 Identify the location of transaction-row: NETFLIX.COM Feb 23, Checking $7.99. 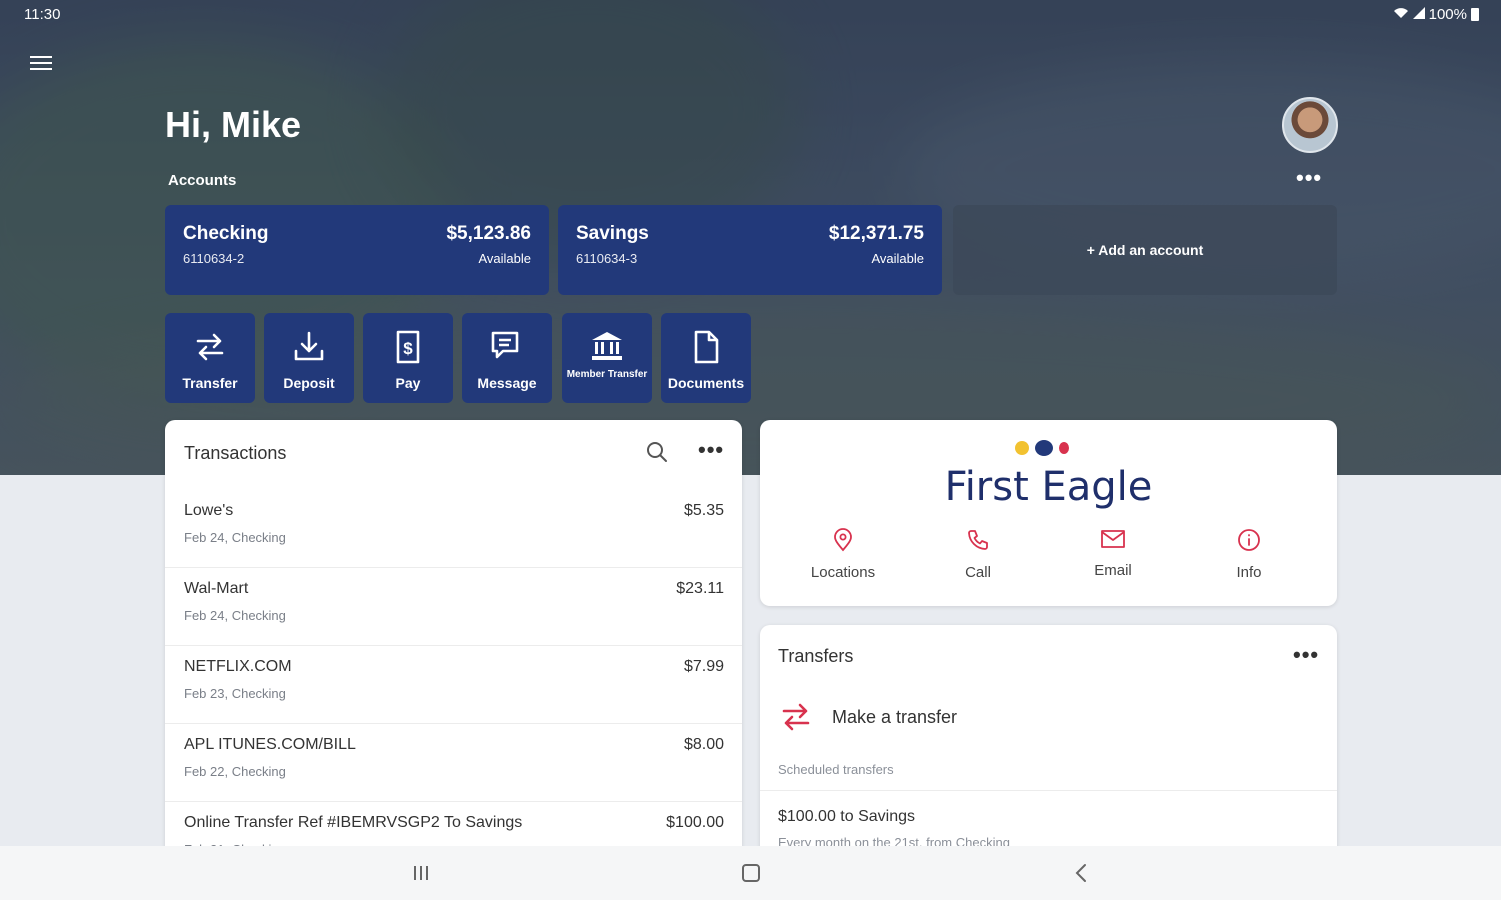
(453, 685).